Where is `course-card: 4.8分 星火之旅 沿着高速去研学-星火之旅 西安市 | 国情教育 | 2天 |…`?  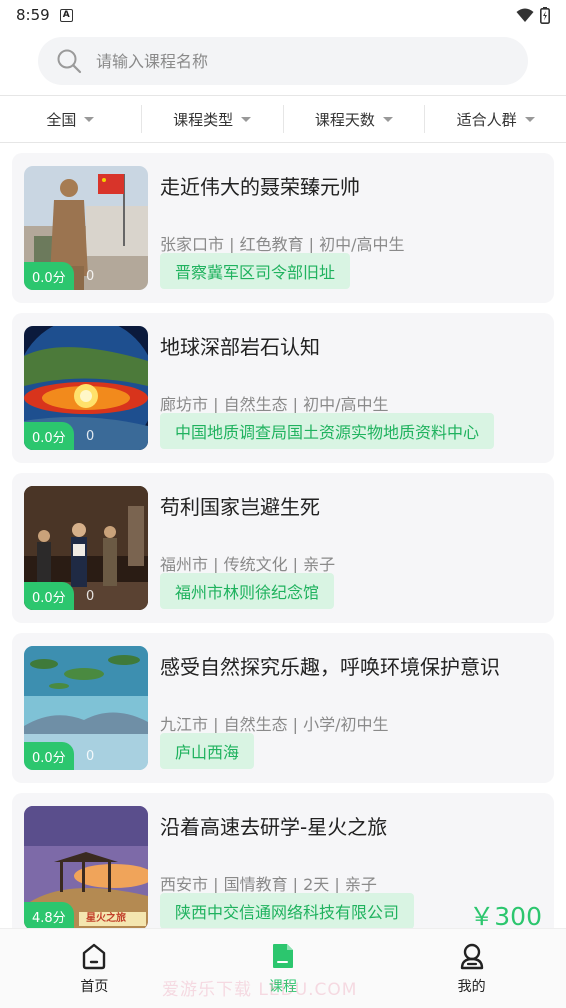 course-card: 4.8分 星火之旅 沿着高速去研学-星火之旅 西安市 | 国情教育 | 2天 |… is located at coordinates (283, 860).